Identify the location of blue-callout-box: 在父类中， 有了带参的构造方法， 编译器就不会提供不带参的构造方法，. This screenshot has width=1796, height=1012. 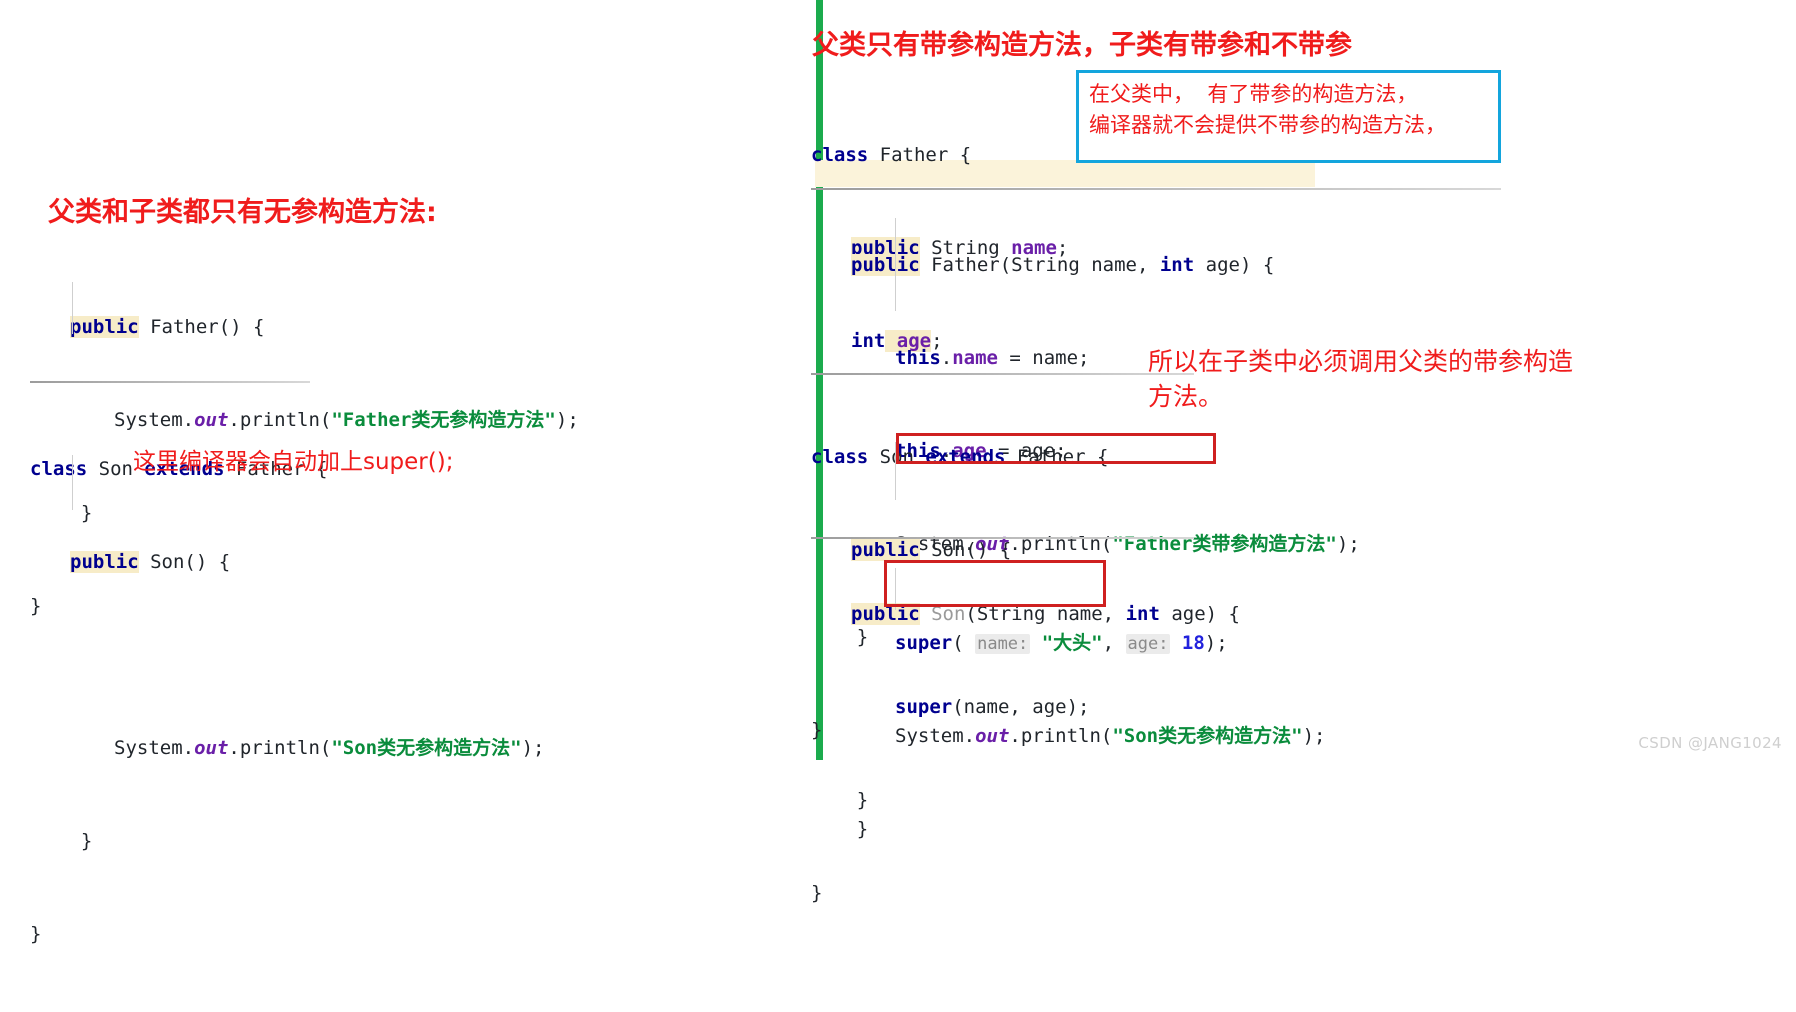
(1288, 116).